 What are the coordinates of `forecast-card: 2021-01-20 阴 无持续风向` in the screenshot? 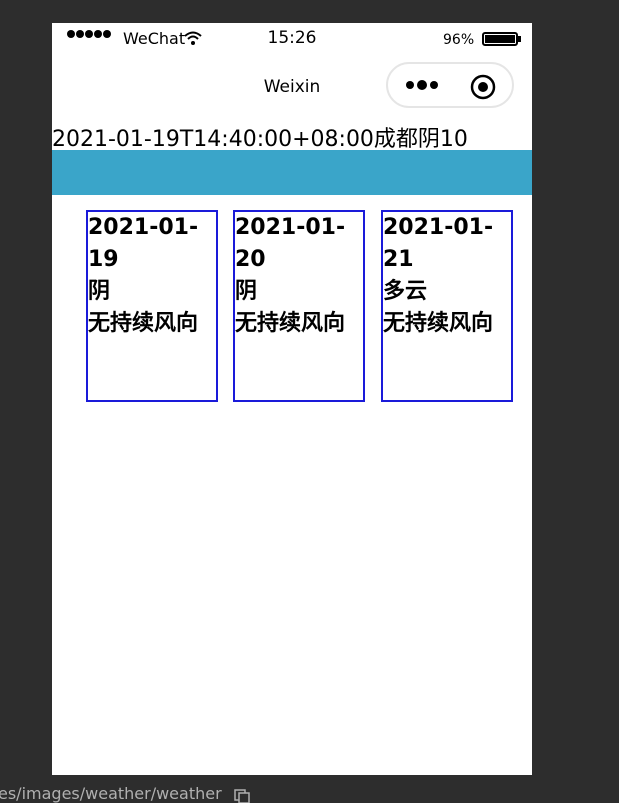 It's located at (299, 306).